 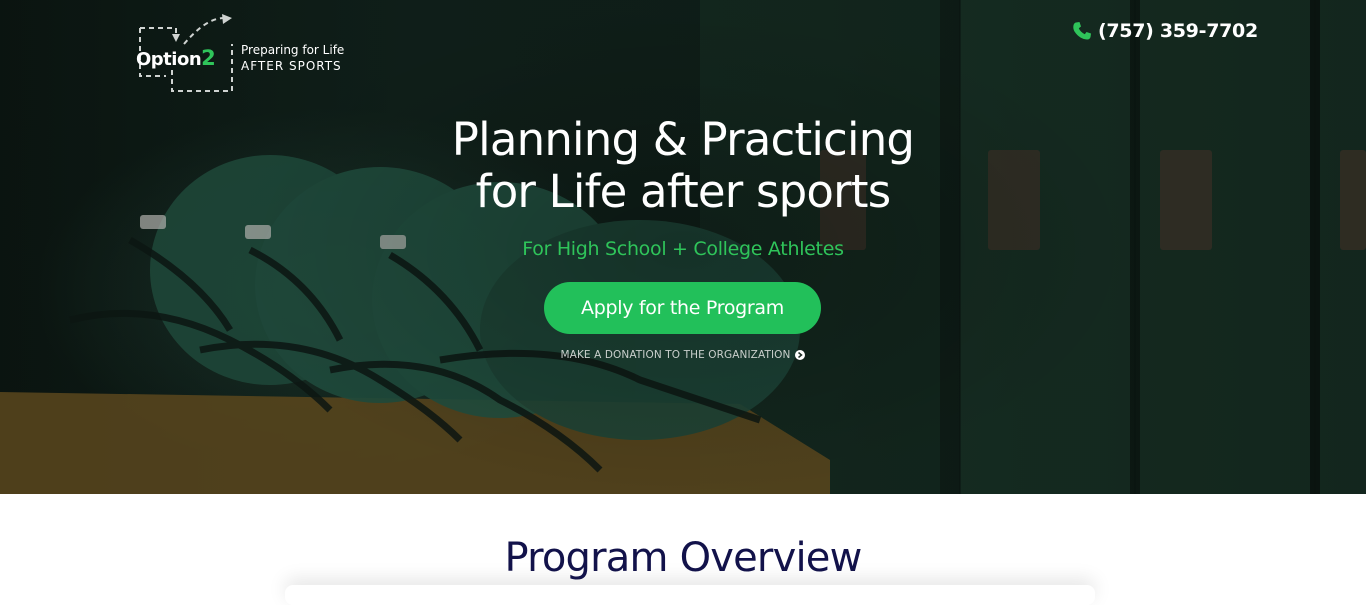 I want to click on site-logo: Option2 Preparing for Life AFTER SPORTS, so click(x=246, y=55).